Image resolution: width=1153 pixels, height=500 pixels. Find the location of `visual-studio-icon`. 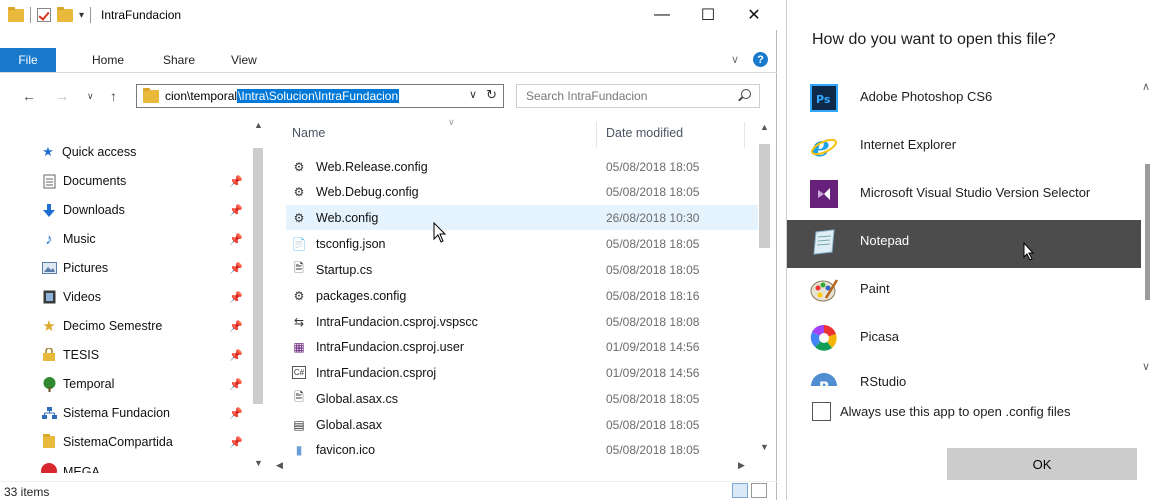

visual-studio-icon is located at coordinates (824, 194).